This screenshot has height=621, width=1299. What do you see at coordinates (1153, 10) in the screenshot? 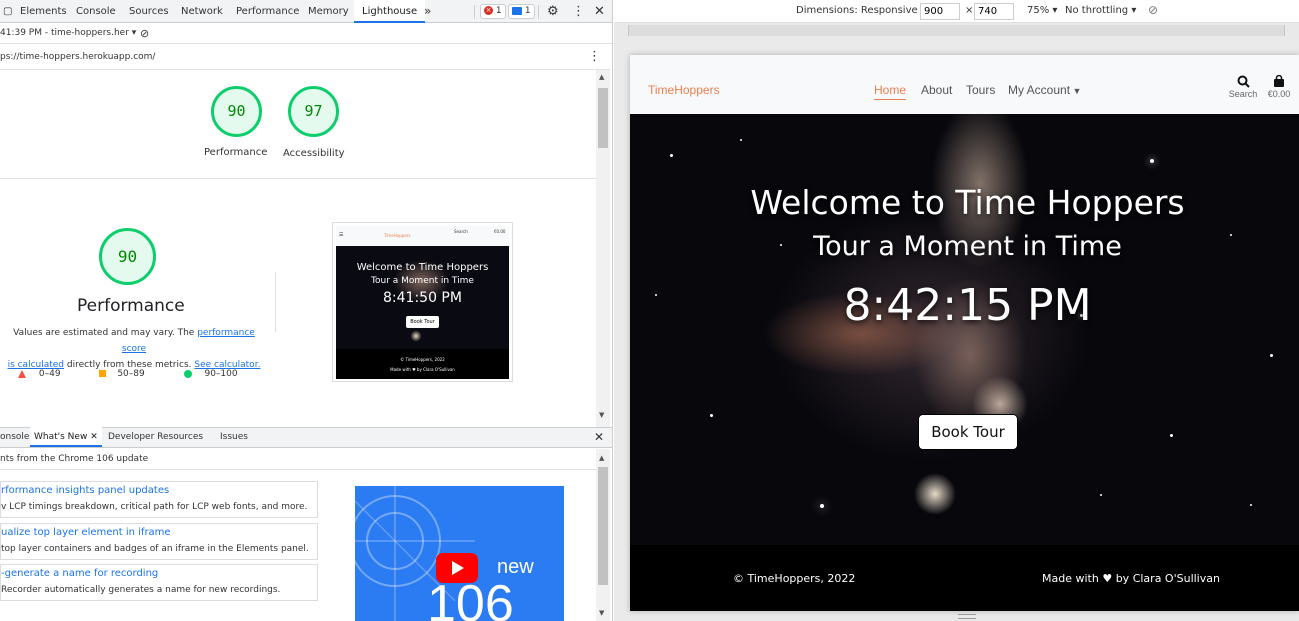
I see `rotate-icon: ⊘` at bounding box center [1153, 10].